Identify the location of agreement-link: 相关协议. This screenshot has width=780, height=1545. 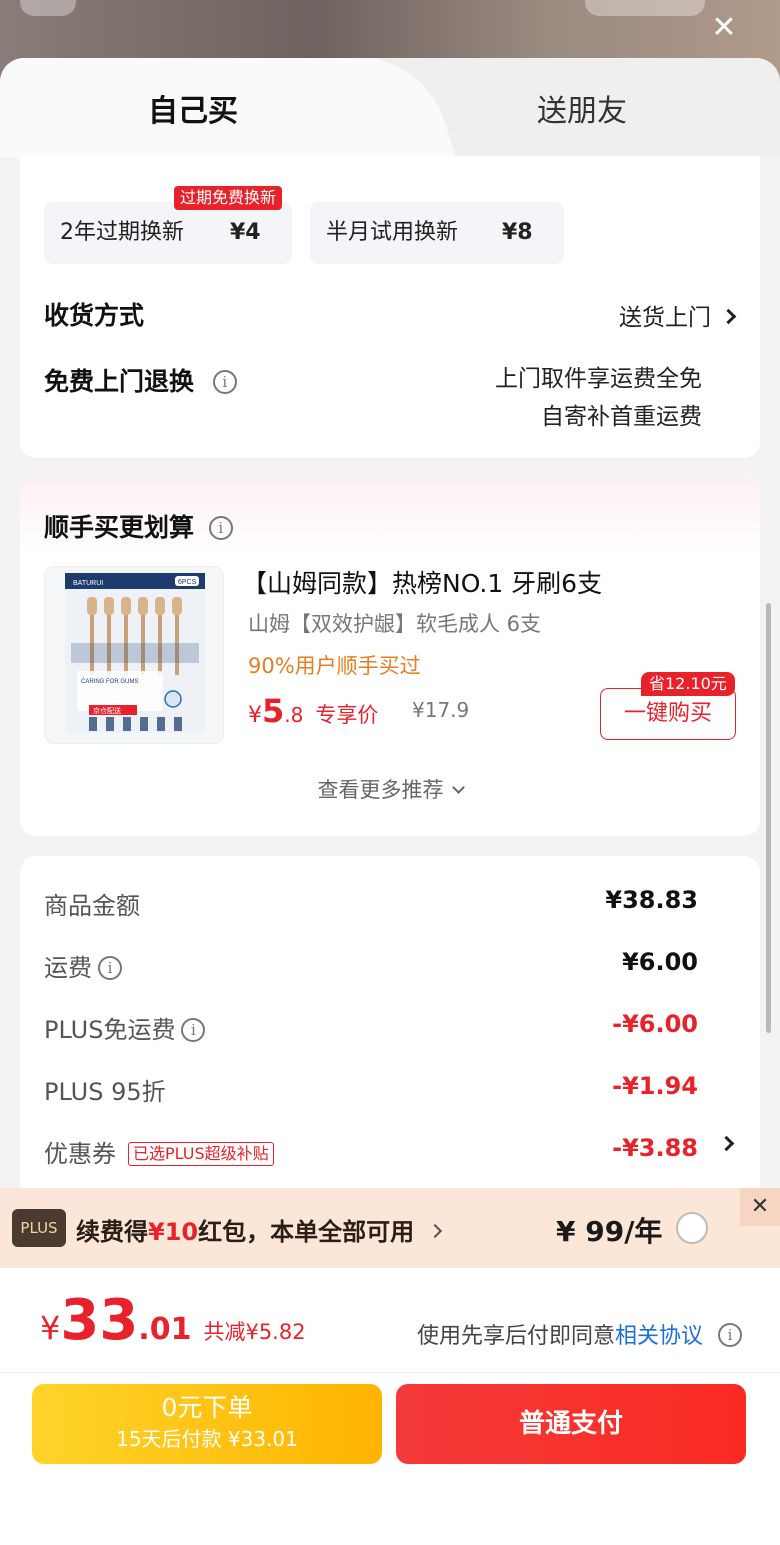
(659, 1336).